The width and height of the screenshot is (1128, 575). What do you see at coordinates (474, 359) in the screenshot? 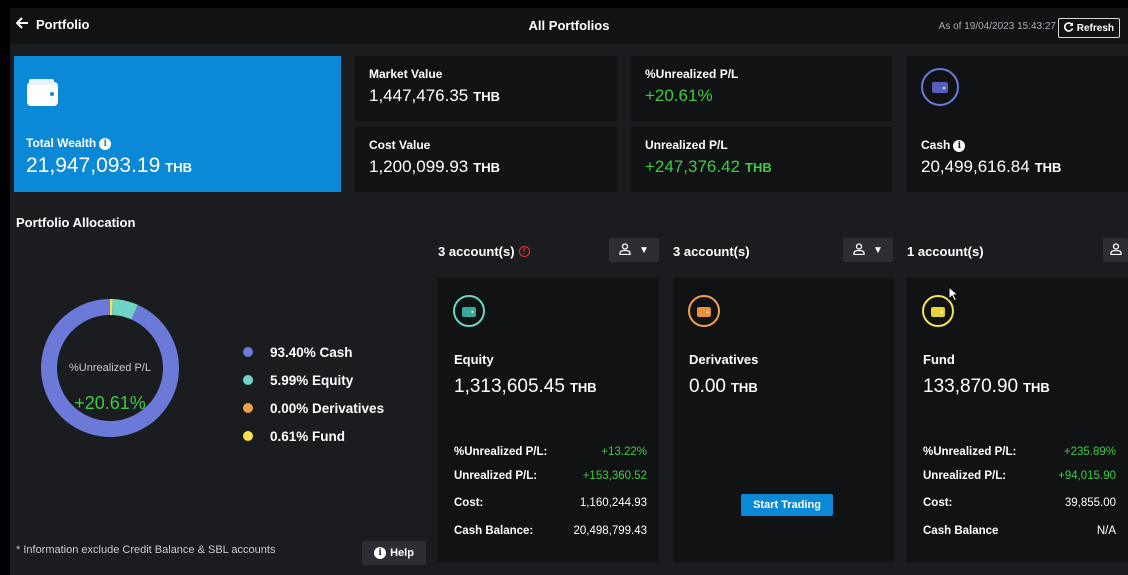
I see `equity-name: Equity` at bounding box center [474, 359].